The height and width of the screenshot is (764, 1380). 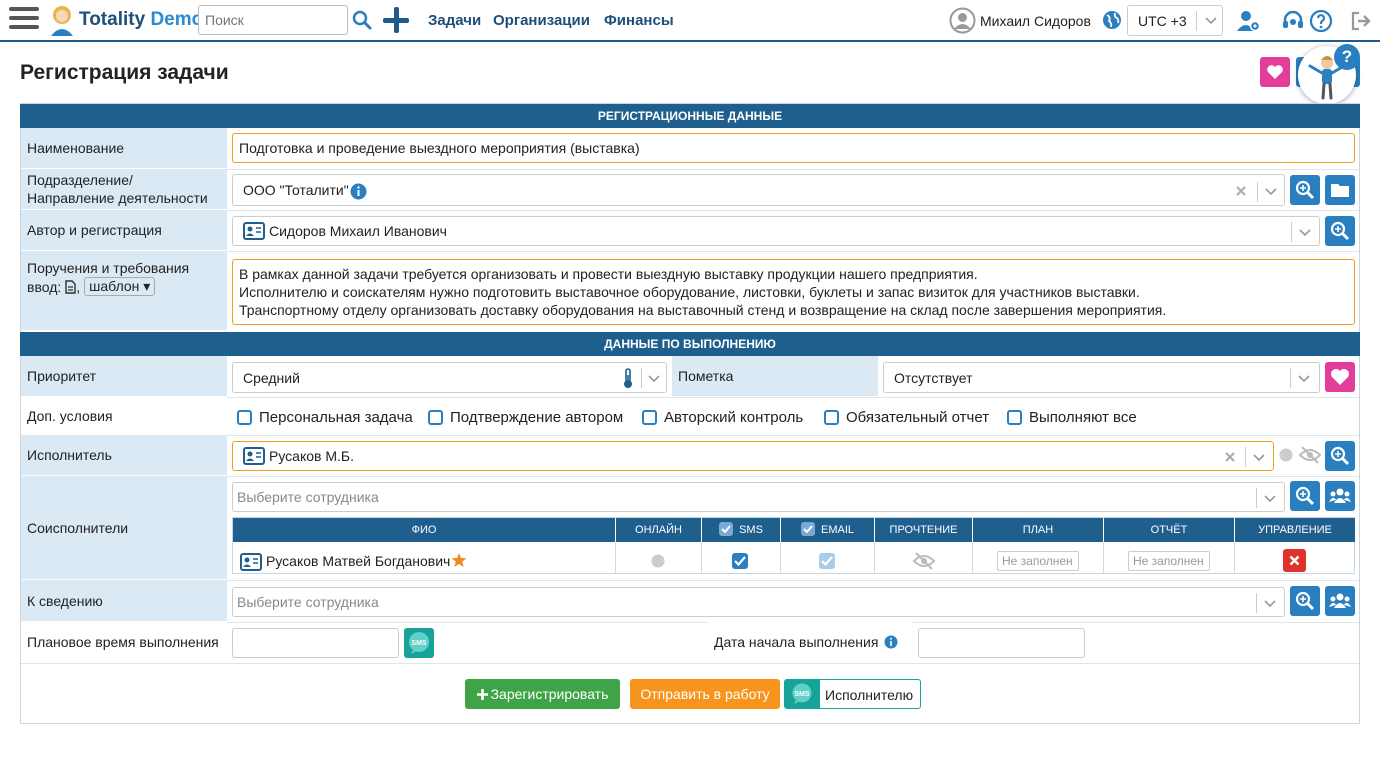 What do you see at coordinates (542, 694) in the screenshot?
I see `register-button: Зарегистрировать` at bounding box center [542, 694].